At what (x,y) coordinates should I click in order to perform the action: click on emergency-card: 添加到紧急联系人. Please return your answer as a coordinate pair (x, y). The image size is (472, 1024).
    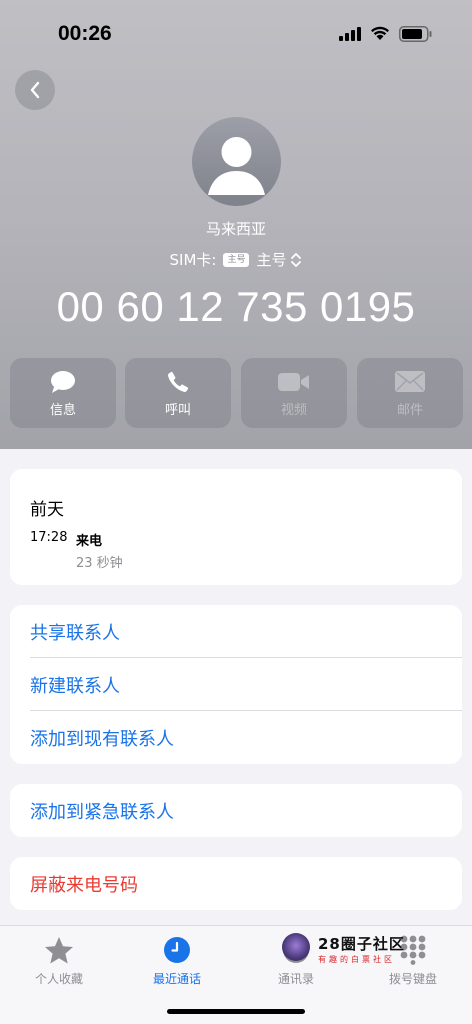
    Looking at the image, I should click on (236, 810).